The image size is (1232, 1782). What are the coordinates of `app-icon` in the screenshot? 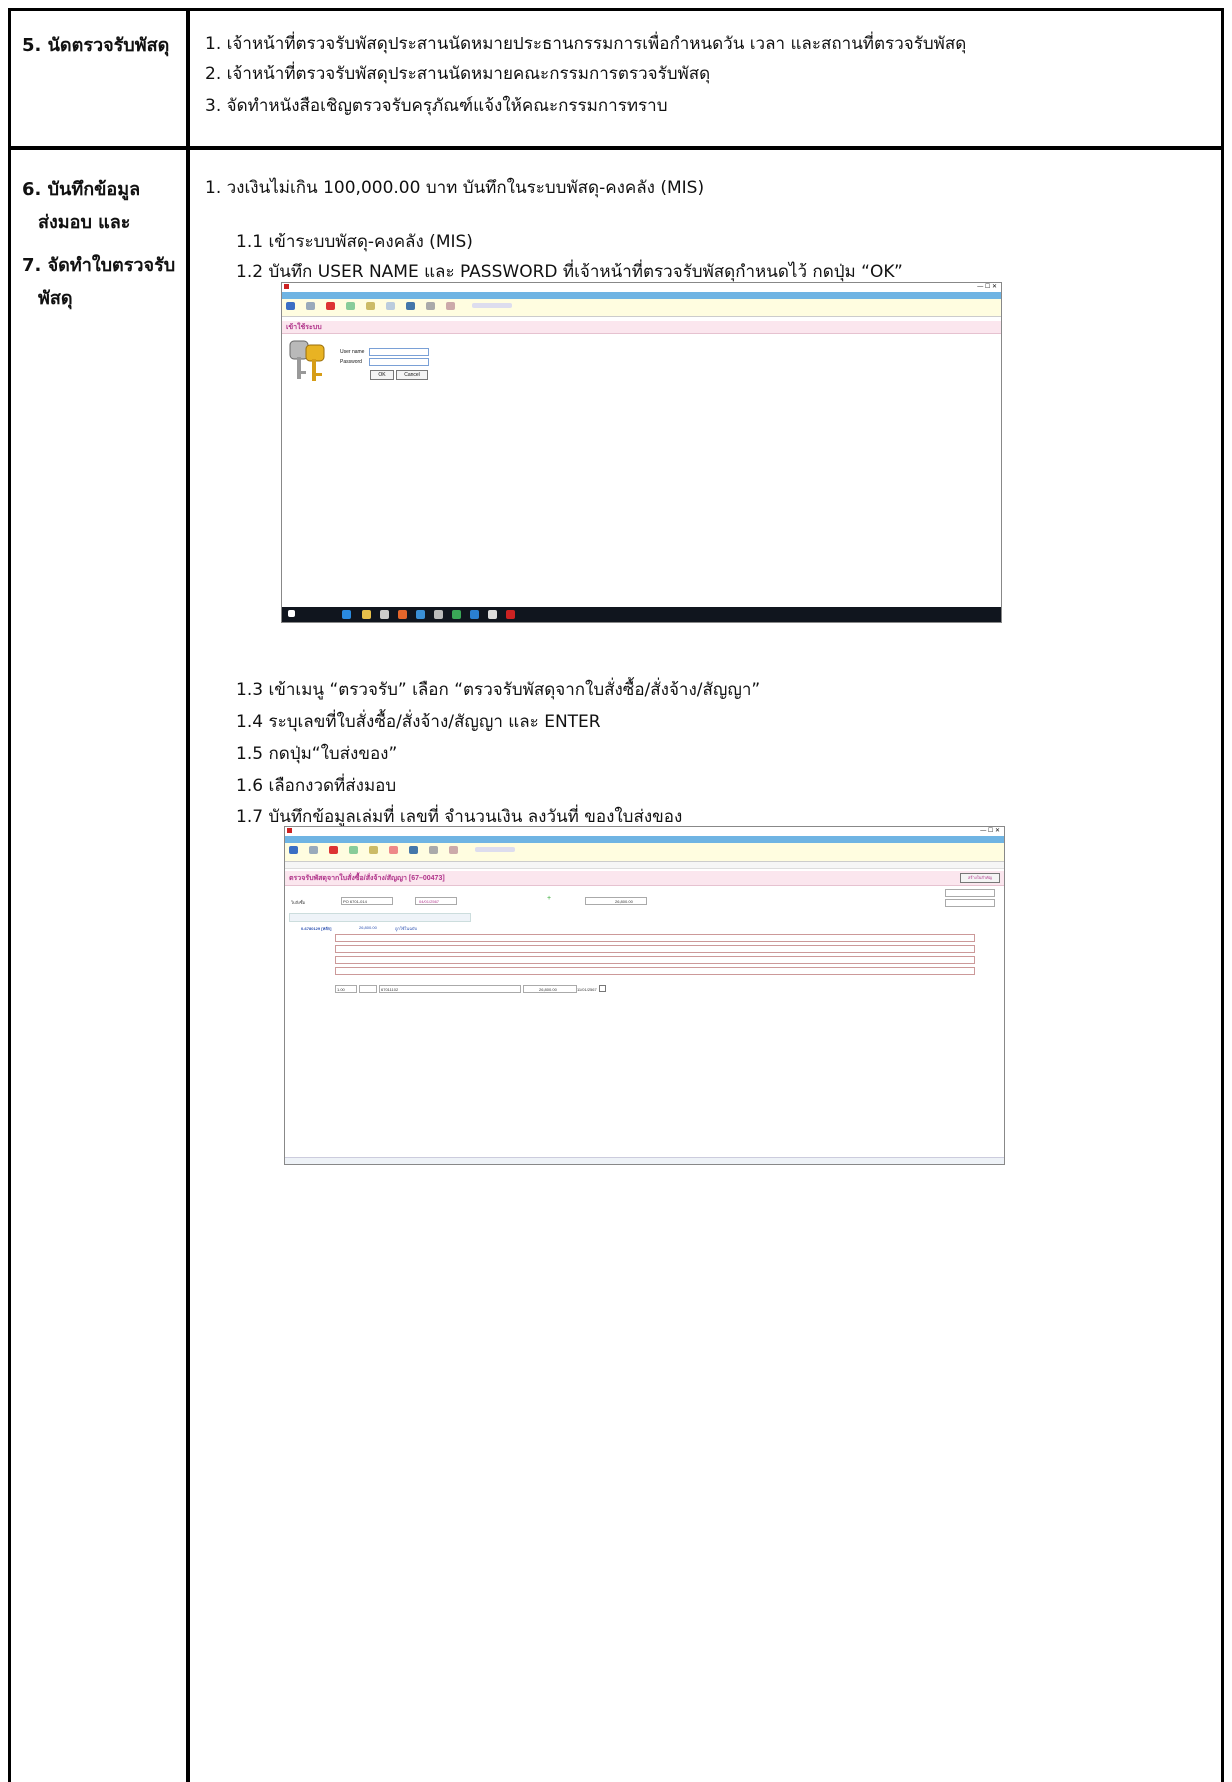 It's located at (474, 614).